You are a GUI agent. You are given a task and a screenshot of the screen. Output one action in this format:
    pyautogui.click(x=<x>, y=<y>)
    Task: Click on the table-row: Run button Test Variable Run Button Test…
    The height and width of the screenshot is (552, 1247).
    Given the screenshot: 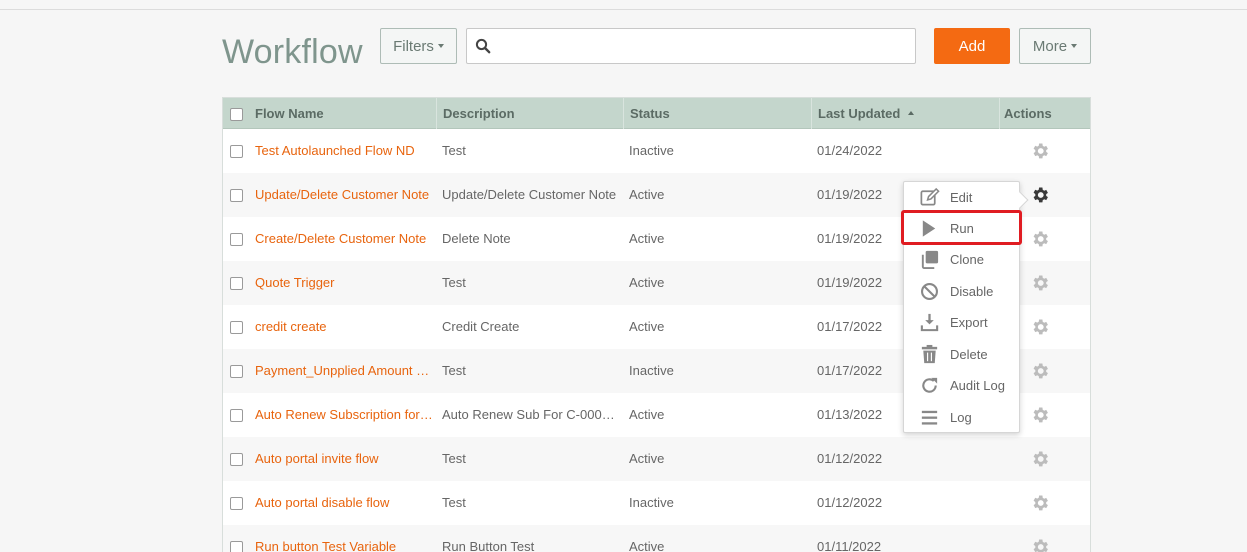 What is the action you would take?
    pyautogui.click(x=656, y=538)
    